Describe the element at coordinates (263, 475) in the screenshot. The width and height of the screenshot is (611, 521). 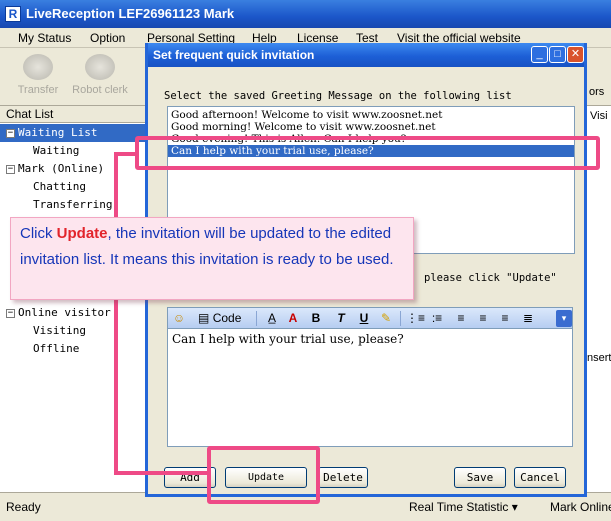
I see `update-button-highlight` at that location.